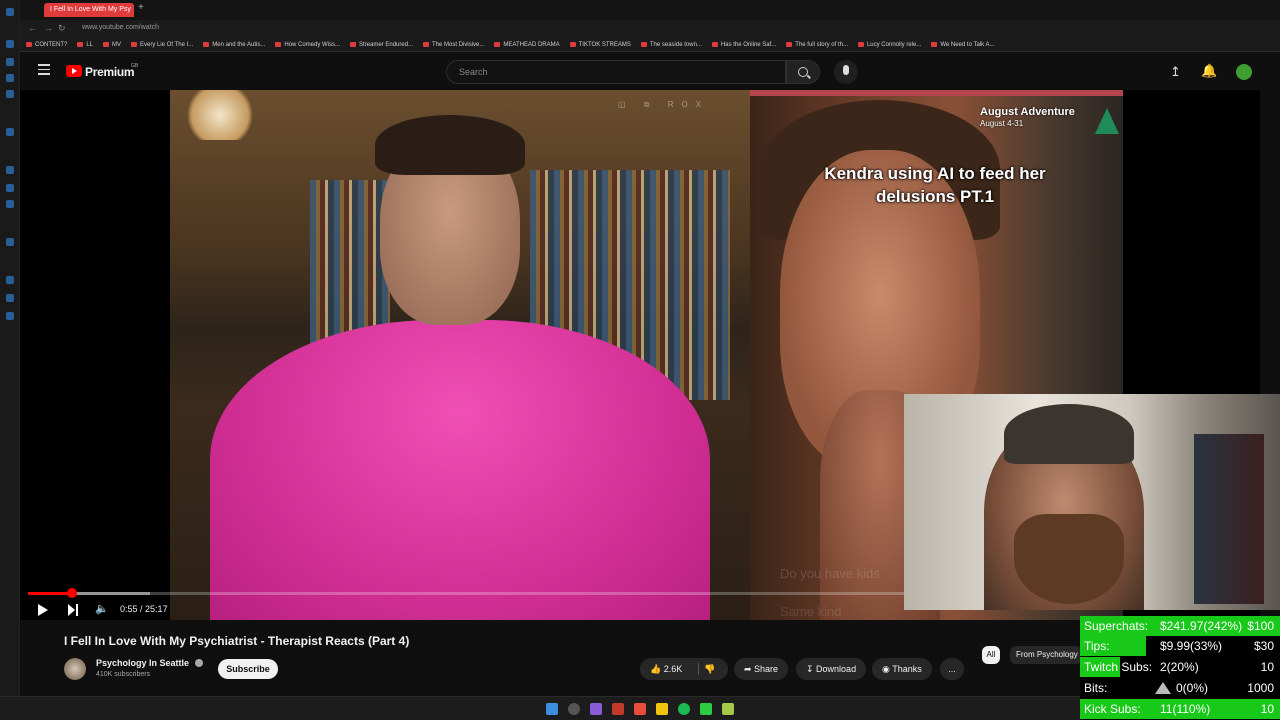  What do you see at coordinates (527, 45) in the screenshot?
I see `bookmark-item: MEATHEAD DRAMA` at bounding box center [527, 45].